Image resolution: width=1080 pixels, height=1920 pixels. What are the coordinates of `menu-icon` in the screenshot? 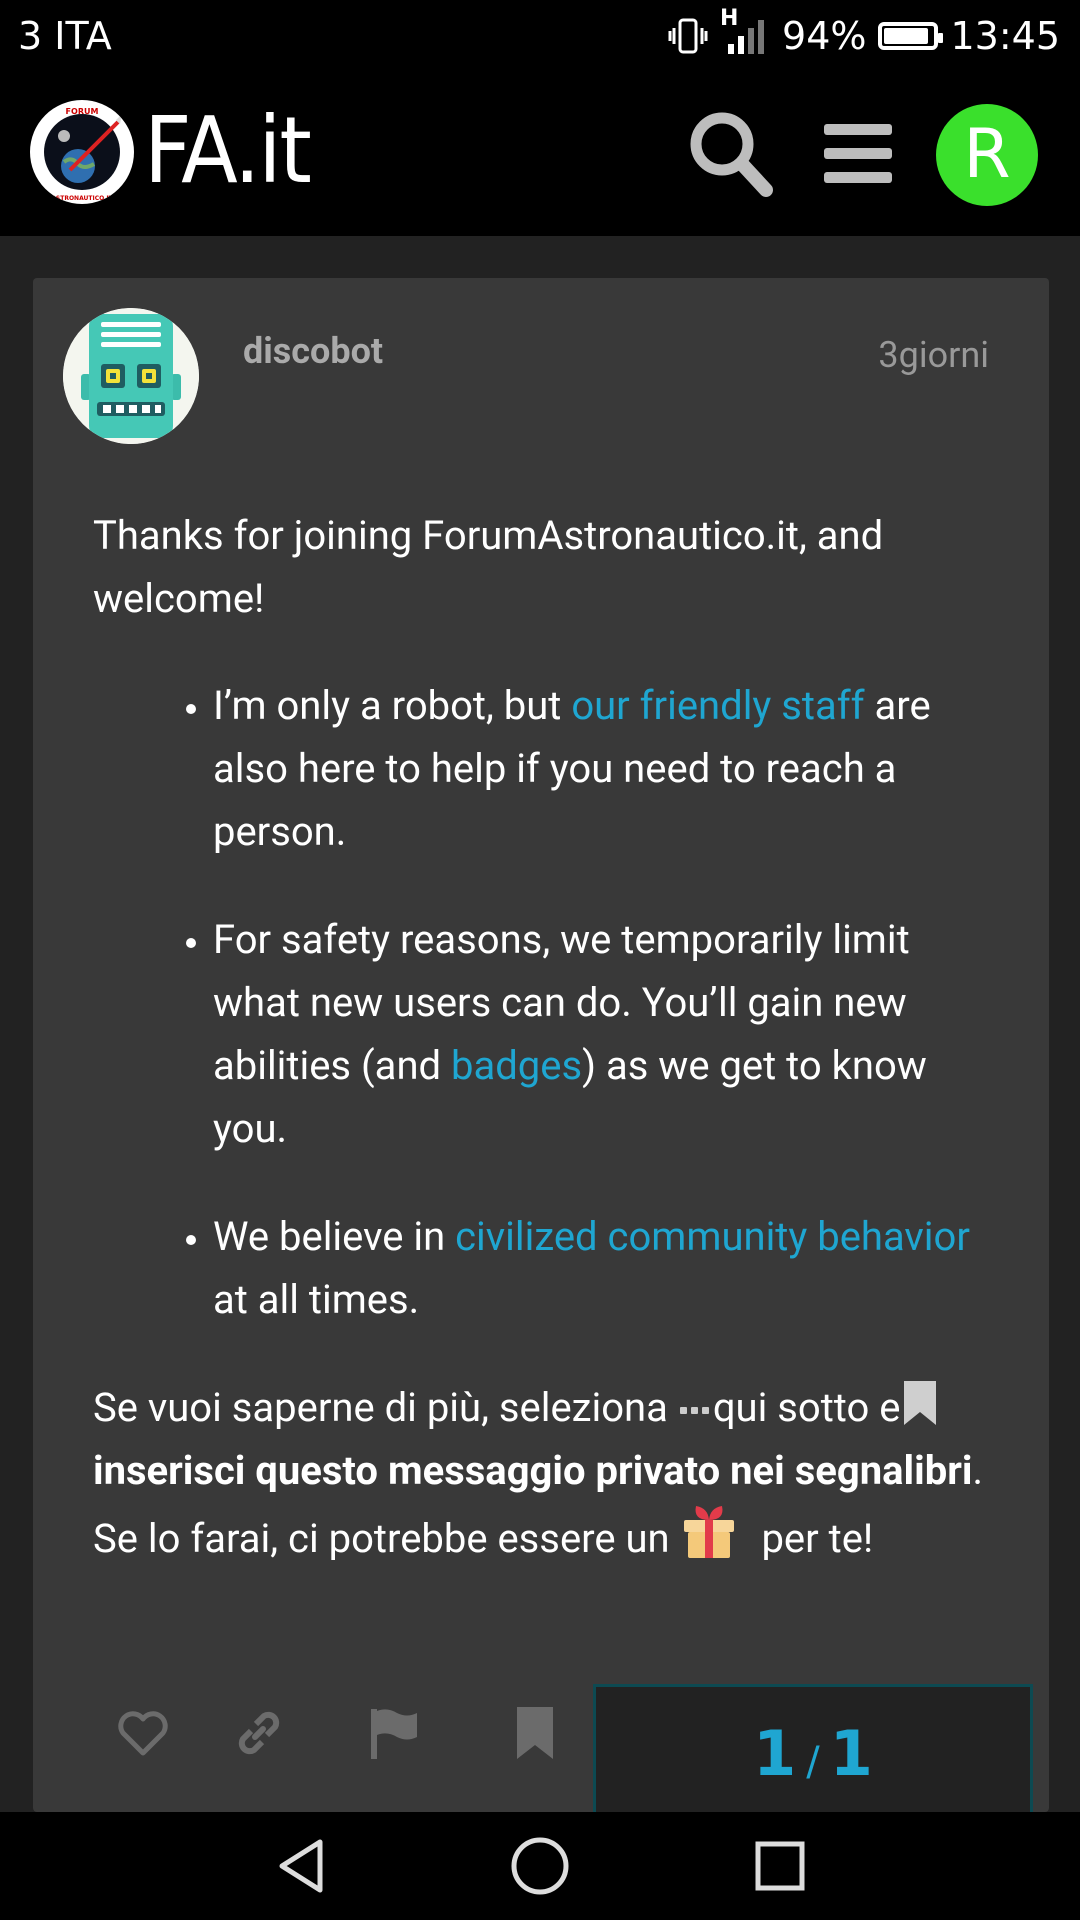 It's located at (858, 154).